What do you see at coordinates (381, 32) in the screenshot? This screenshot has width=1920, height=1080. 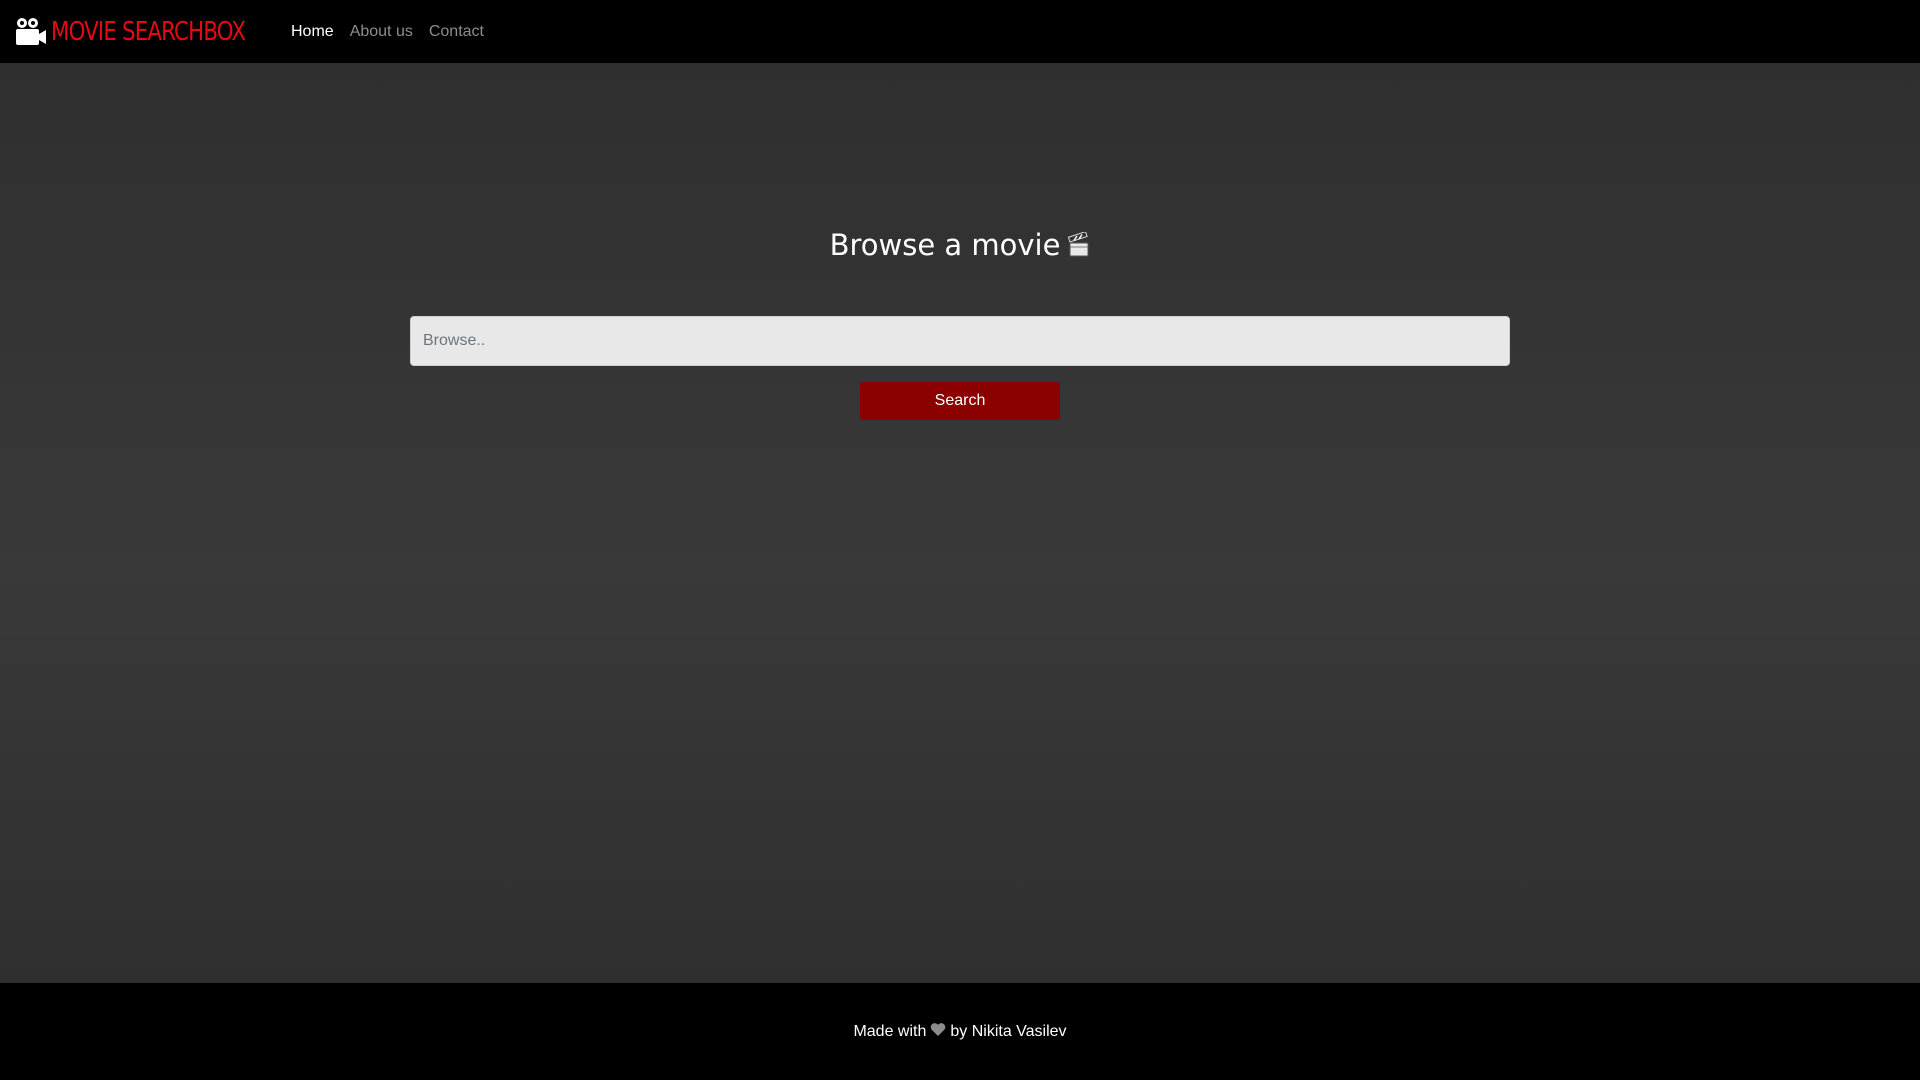 I see `nav-link-about: About us` at bounding box center [381, 32].